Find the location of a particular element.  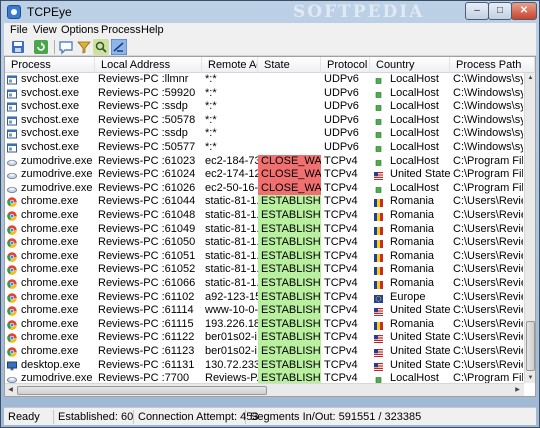

scroll-right-arrow-icon: ▶ is located at coordinates (517, 390).